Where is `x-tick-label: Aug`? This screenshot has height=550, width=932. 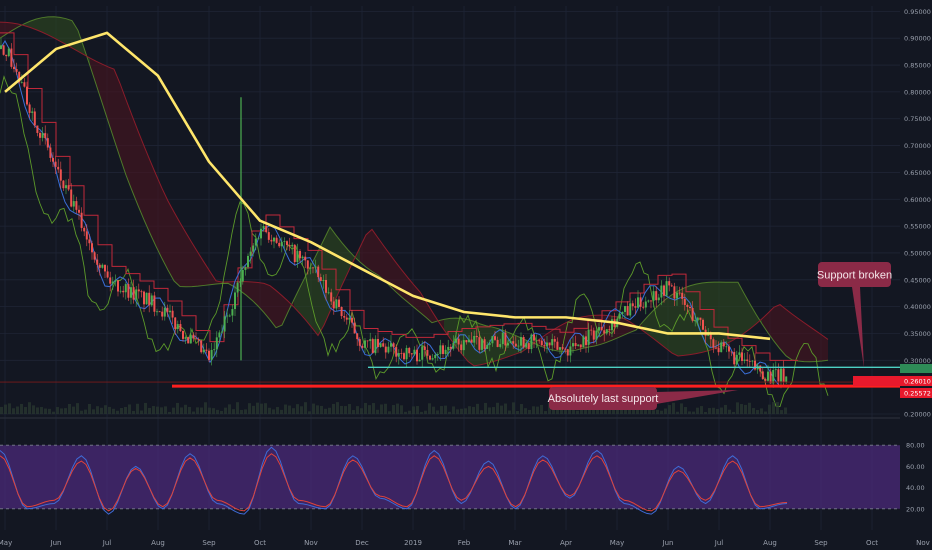 x-tick-label: Aug is located at coordinates (158, 543).